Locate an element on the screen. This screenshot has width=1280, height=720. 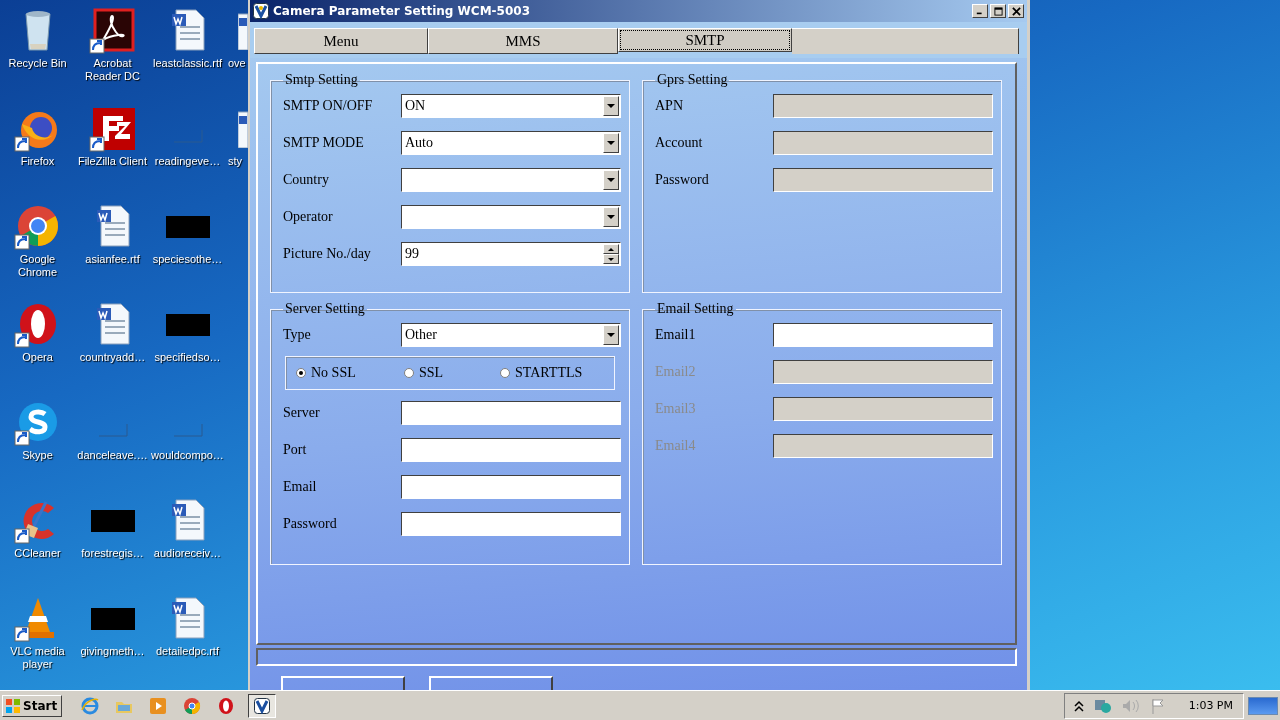
minimize-button is located at coordinates (980, 11).